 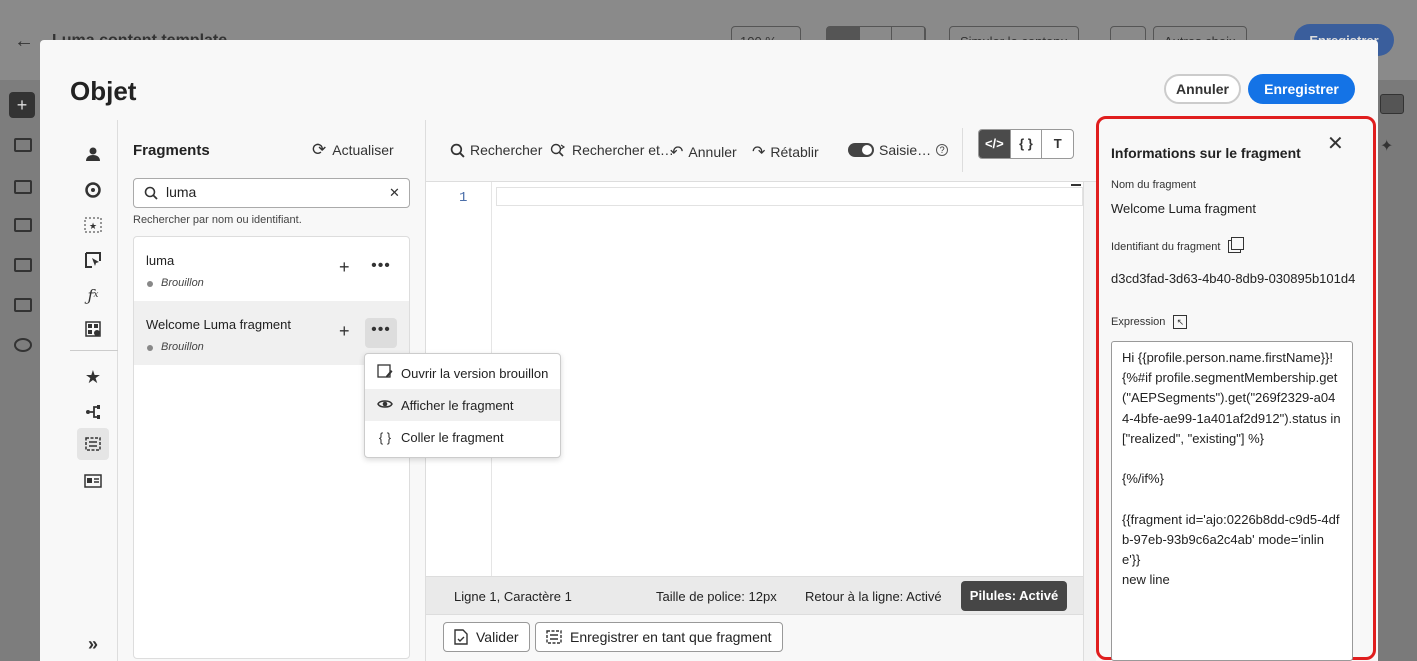 What do you see at coordinates (1166, 246) in the screenshot?
I see `fragment-id-label-text: Identifiant du fragment` at bounding box center [1166, 246].